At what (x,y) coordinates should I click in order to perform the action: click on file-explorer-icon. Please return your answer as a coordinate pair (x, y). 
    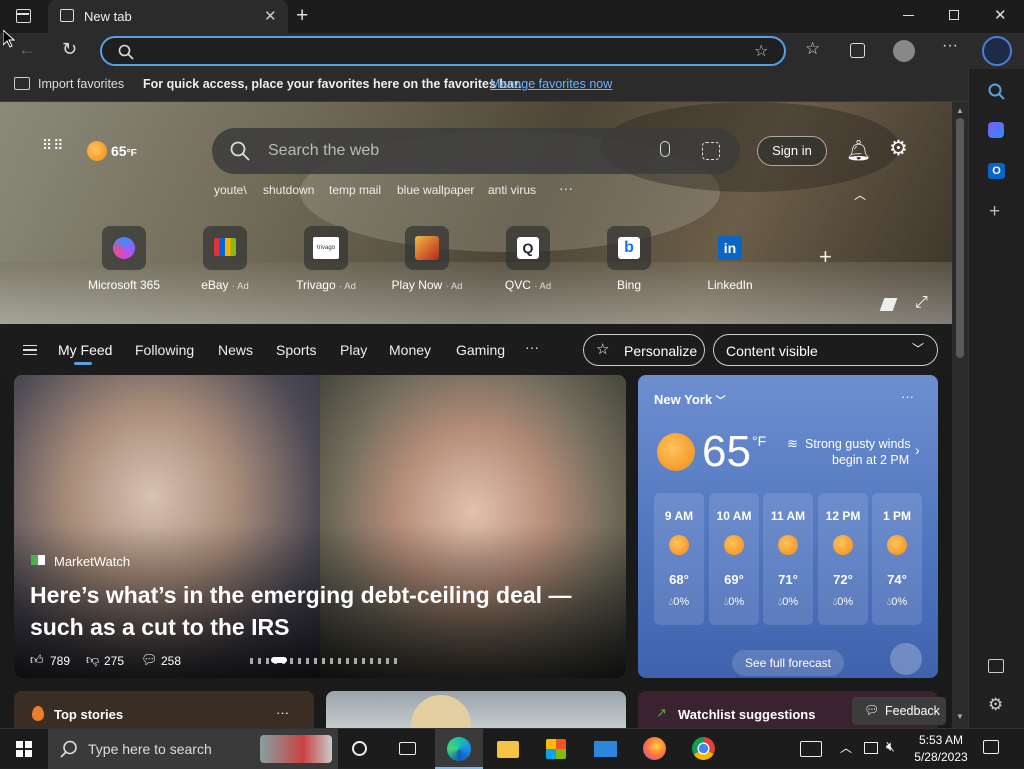
    Looking at the image, I should click on (508, 749).